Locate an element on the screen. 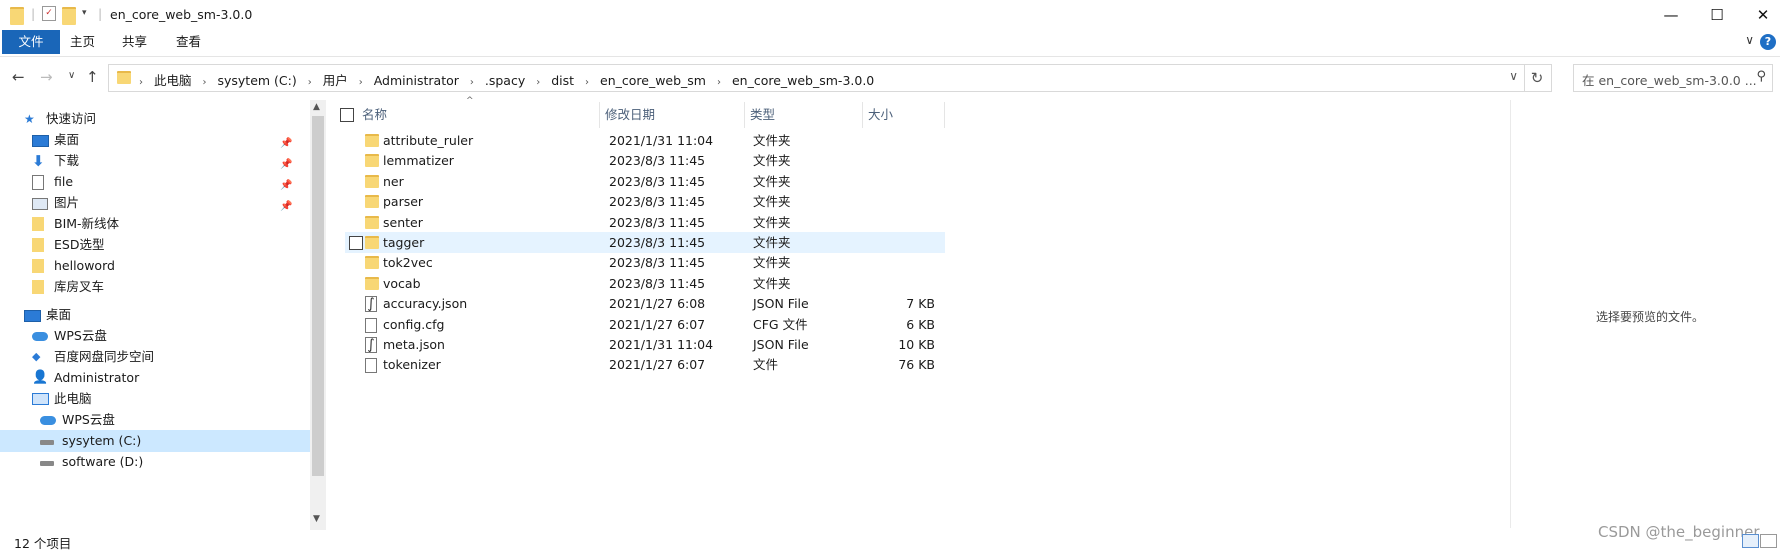  tab-home: 主页 is located at coordinates (82, 42).